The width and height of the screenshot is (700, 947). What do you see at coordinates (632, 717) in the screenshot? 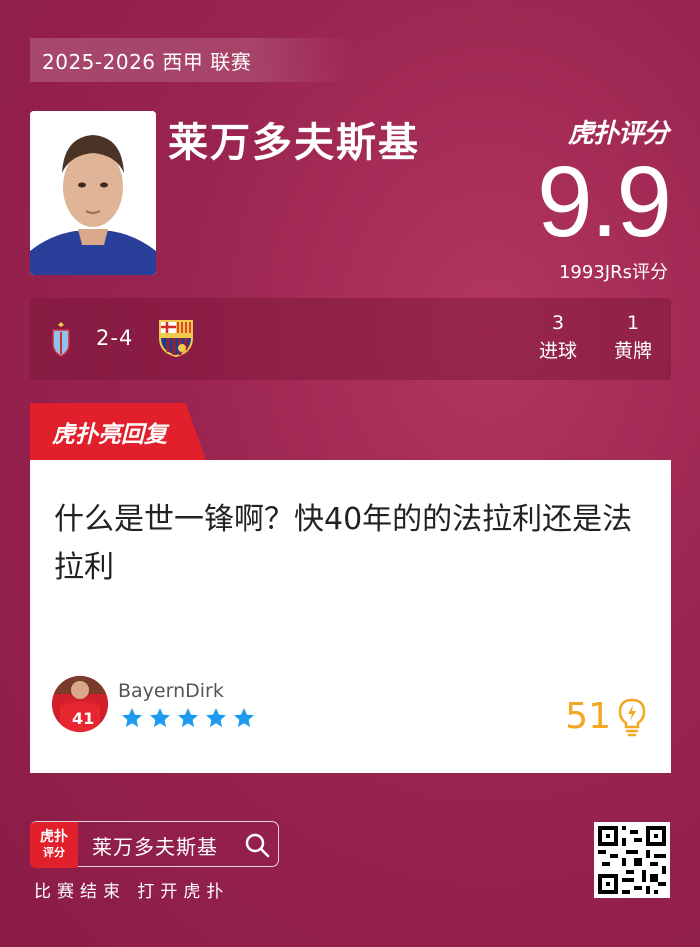
I see `lightbulb-icon` at bounding box center [632, 717].